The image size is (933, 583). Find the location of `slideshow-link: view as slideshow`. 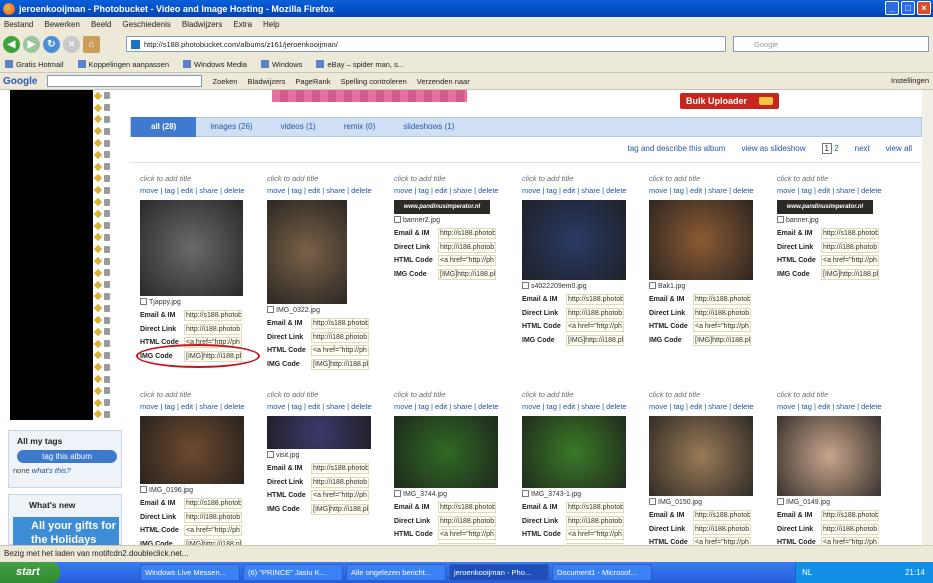

slideshow-link: view as slideshow is located at coordinates (773, 148).